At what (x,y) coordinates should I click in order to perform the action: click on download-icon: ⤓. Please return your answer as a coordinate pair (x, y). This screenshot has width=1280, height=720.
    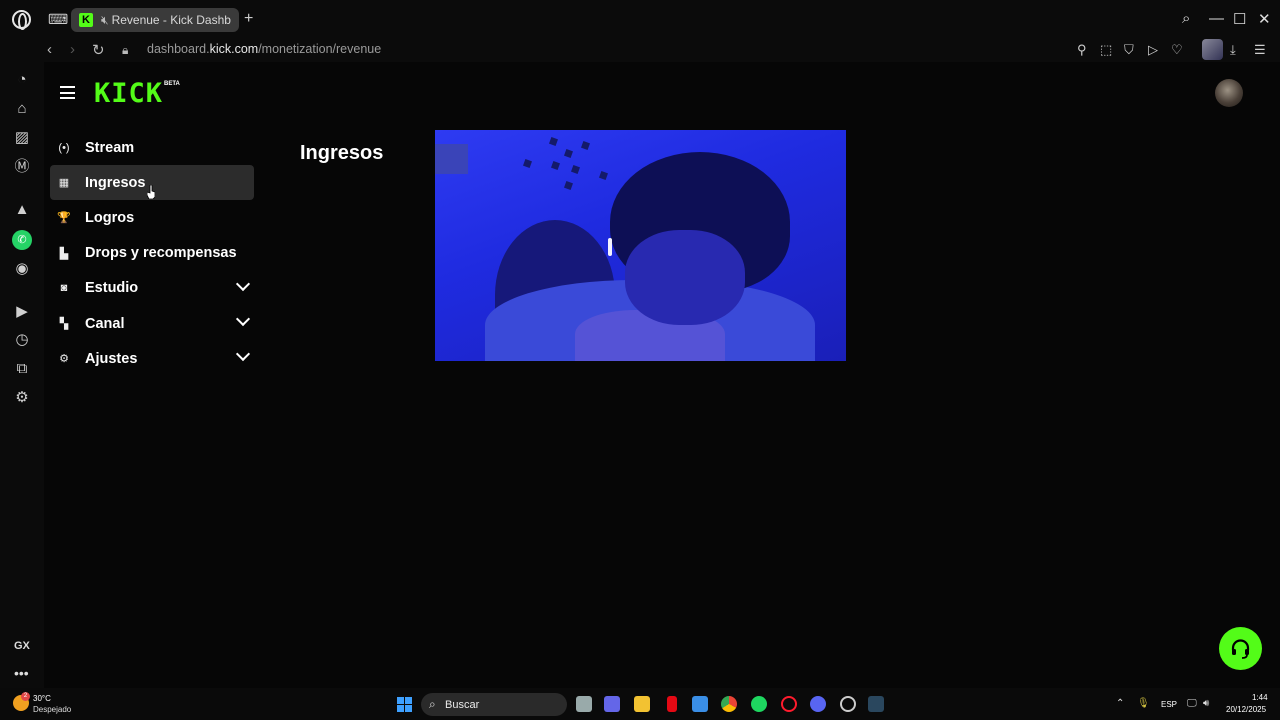
    Looking at the image, I should click on (1233, 50).